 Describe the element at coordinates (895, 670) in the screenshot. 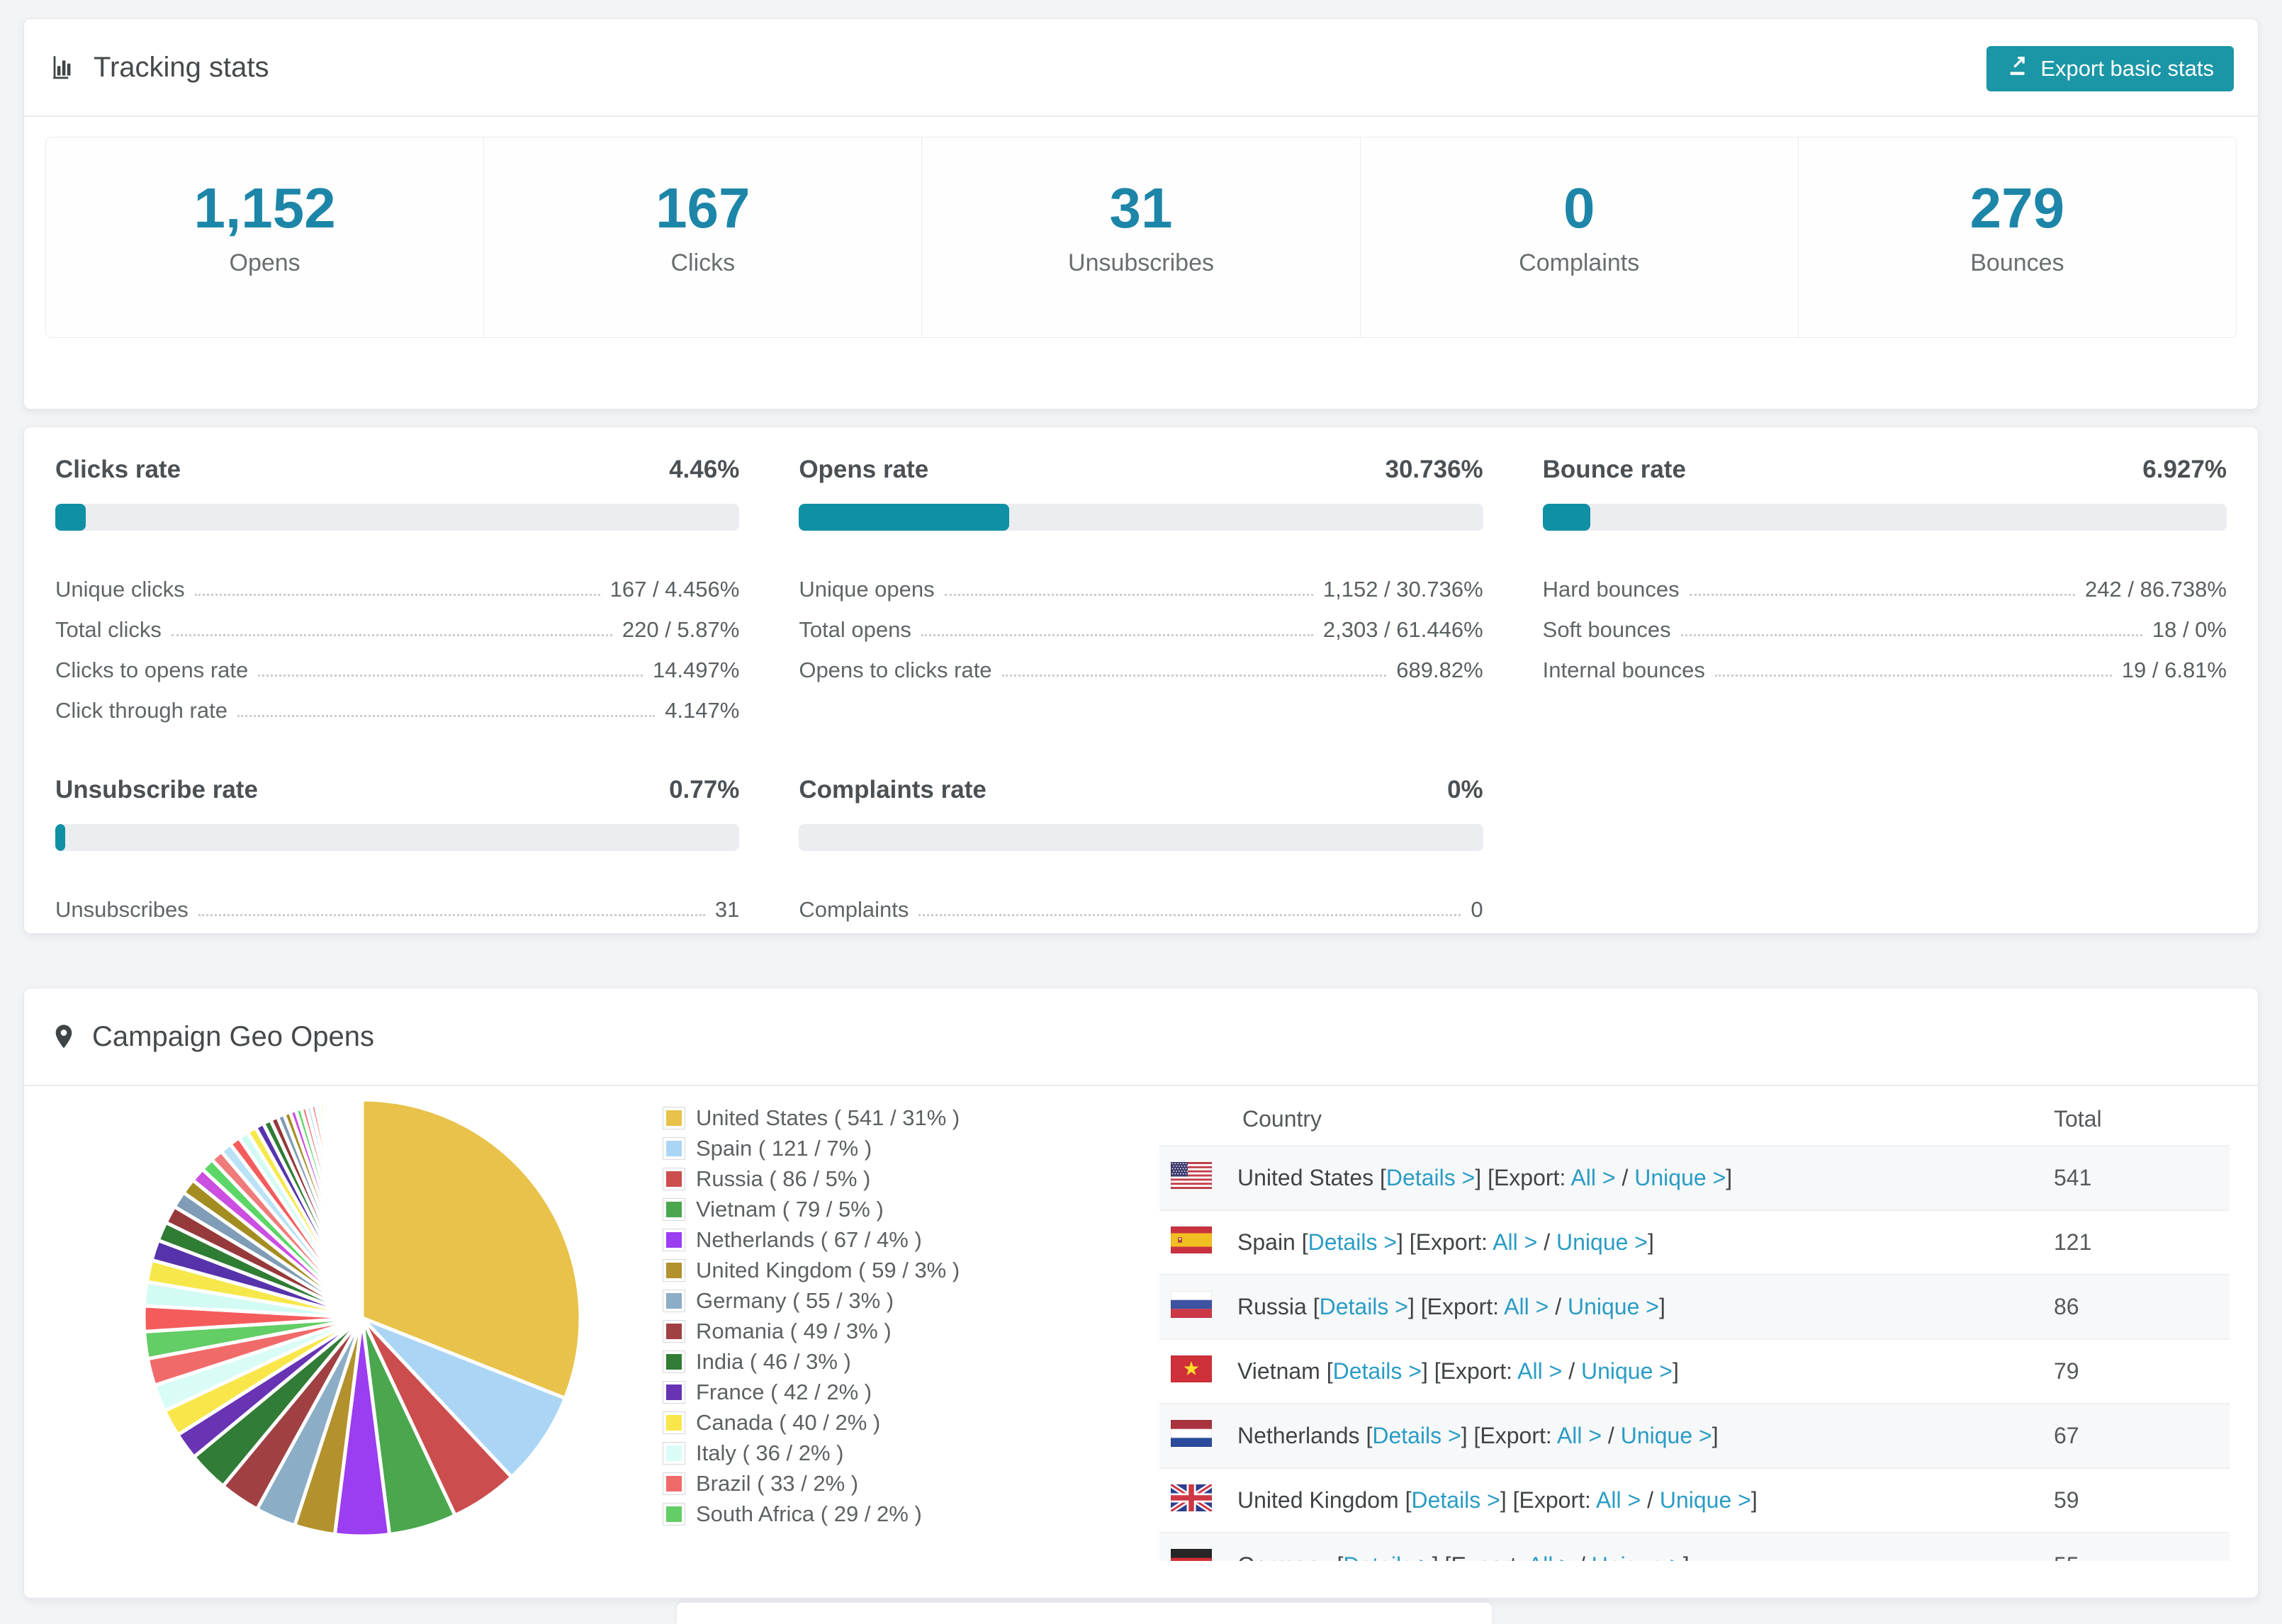

I see `detail-label: Opens to clicks rate` at that location.